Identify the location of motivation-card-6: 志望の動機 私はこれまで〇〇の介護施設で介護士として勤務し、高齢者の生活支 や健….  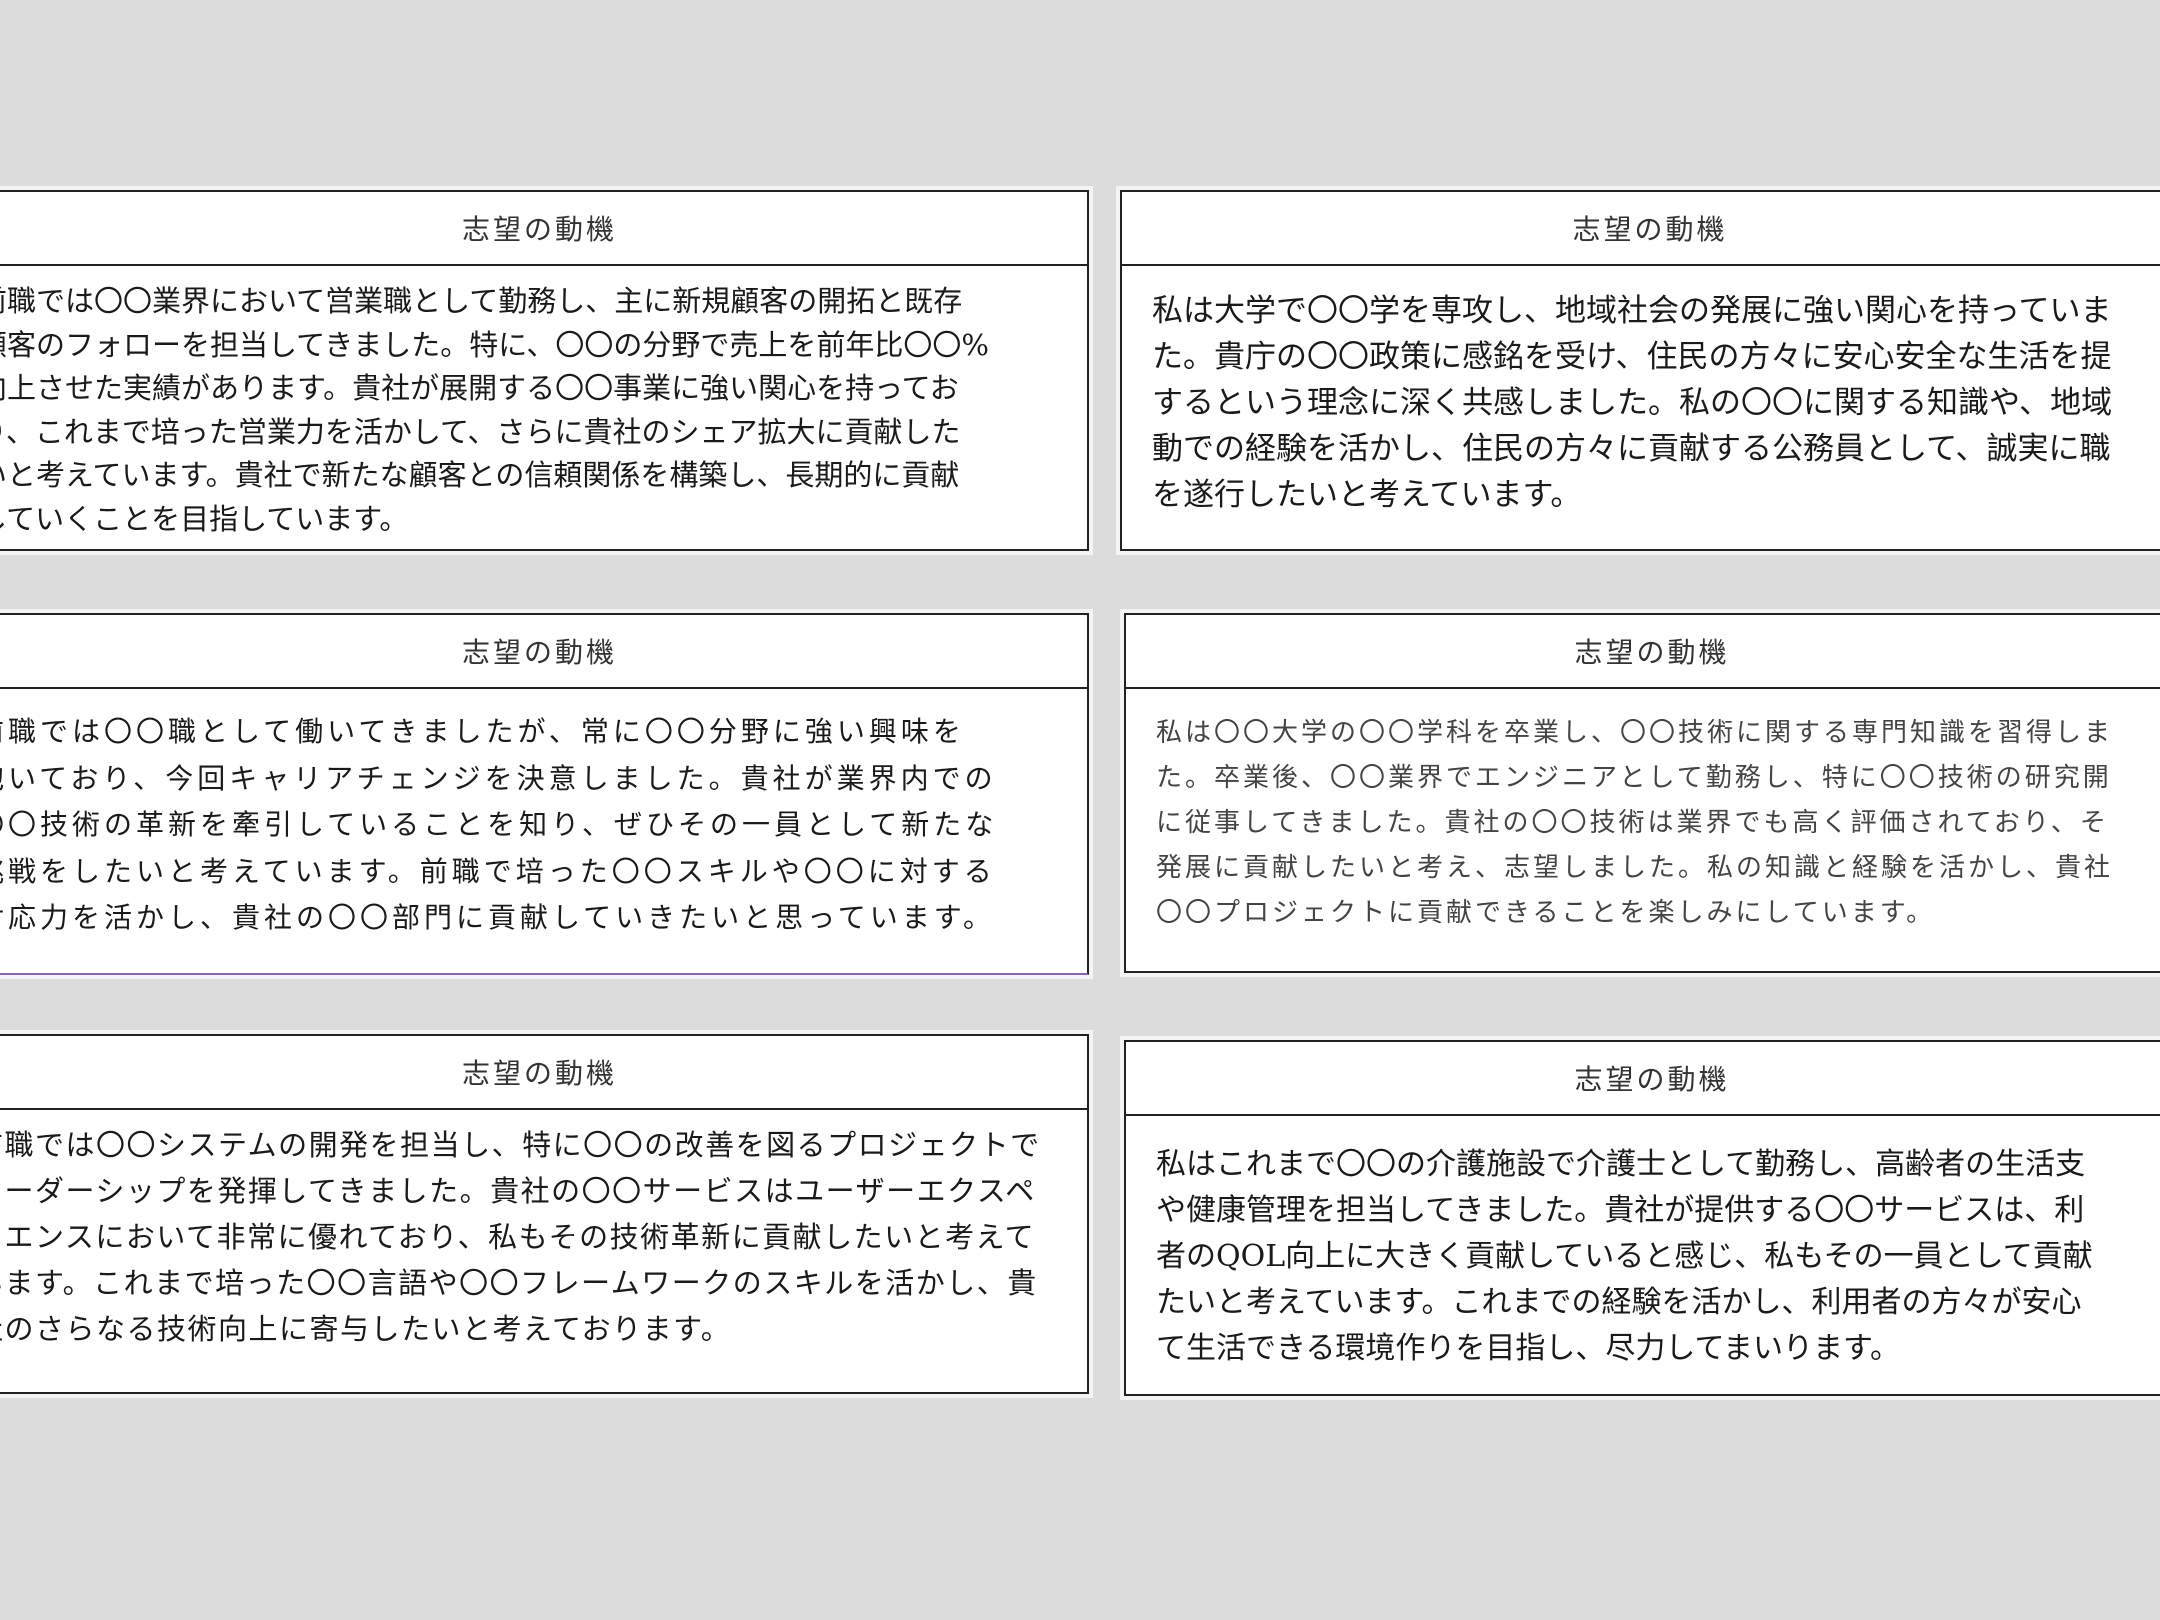
(1642, 1218).